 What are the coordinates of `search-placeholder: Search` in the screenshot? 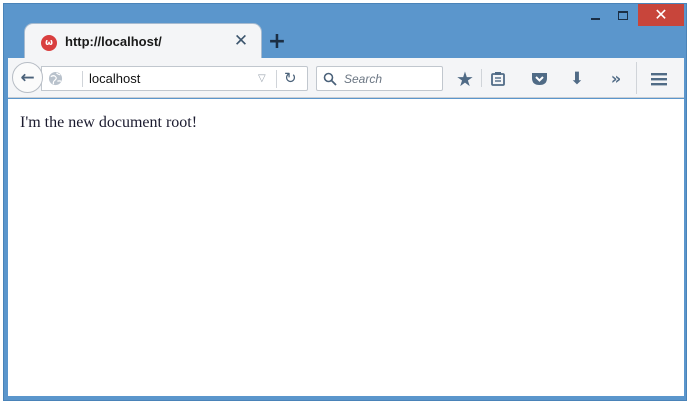 It's located at (363, 79).